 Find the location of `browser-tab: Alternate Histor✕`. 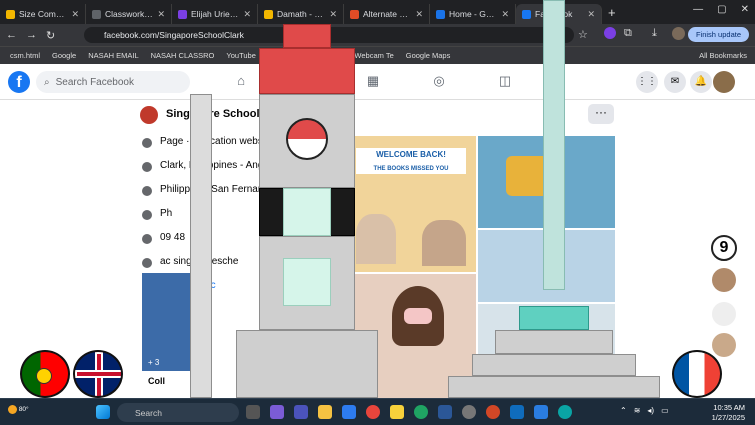

browser-tab: Alternate Histor✕ is located at coordinates (387, 14).